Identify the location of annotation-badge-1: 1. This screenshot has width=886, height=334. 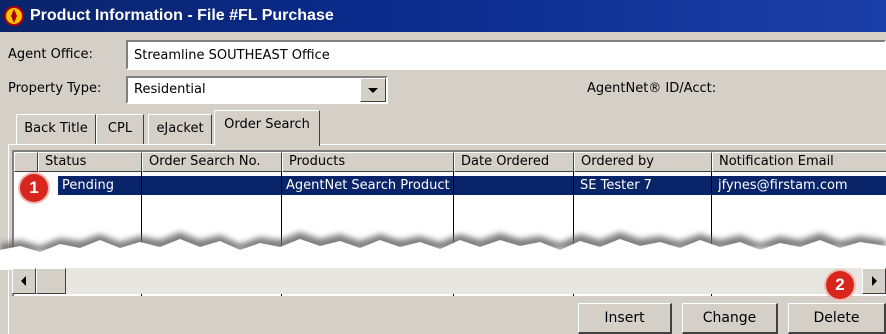
(34, 188).